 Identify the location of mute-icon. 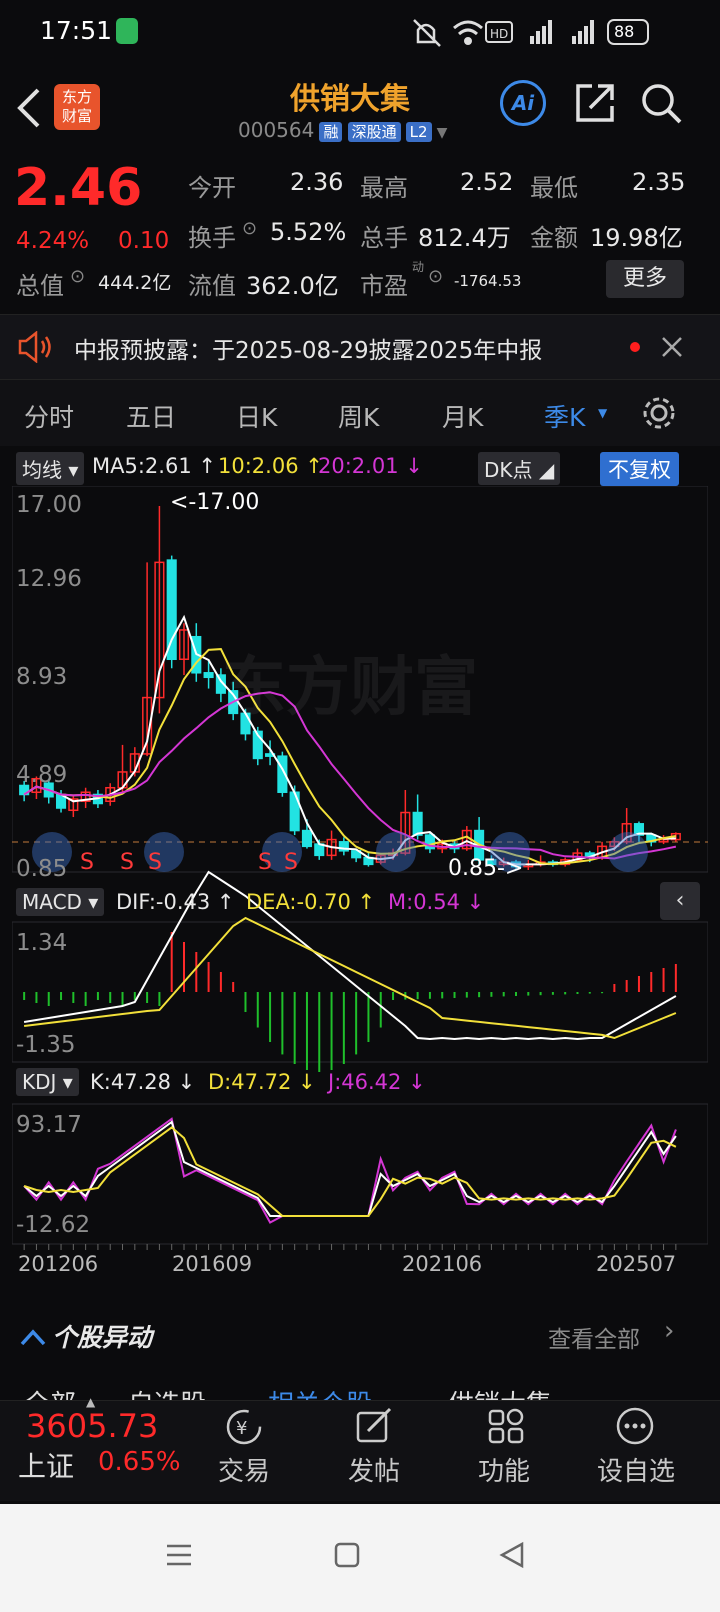
(427, 33).